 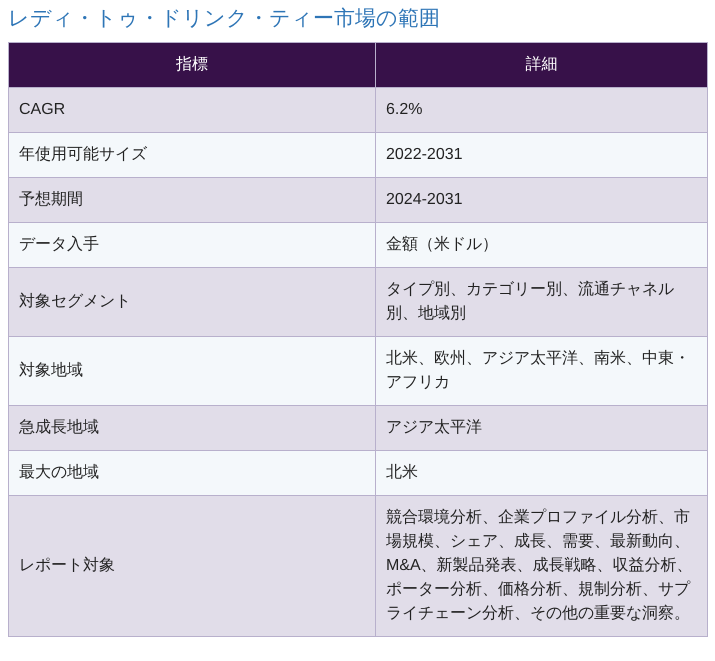 I want to click on column-header: 詳細, so click(x=542, y=65).